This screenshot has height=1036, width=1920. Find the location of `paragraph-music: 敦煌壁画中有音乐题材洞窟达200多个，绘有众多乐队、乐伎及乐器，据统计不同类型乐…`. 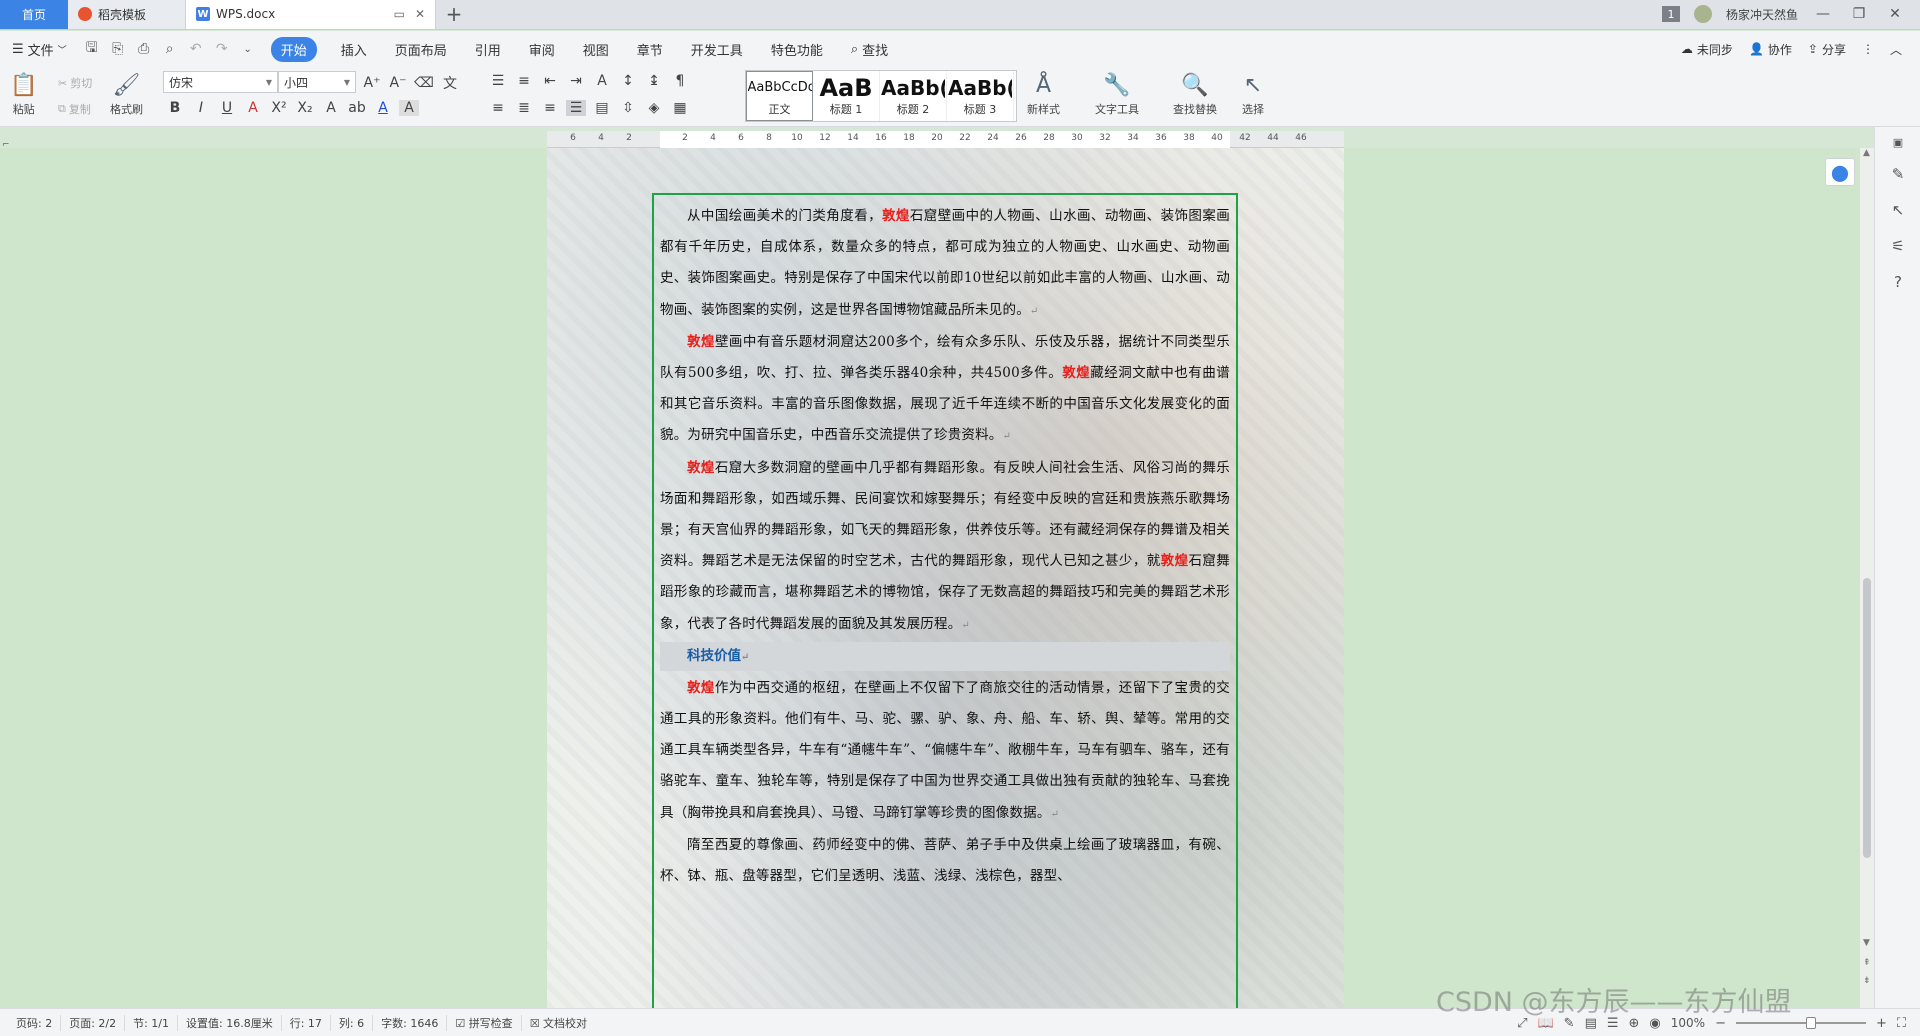

paragraph-music: 敦煌壁画中有音乐题材洞窟达200多个，绘有众多乐队、乐伎及乐器，据统计不同类型乐… is located at coordinates (945, 390).